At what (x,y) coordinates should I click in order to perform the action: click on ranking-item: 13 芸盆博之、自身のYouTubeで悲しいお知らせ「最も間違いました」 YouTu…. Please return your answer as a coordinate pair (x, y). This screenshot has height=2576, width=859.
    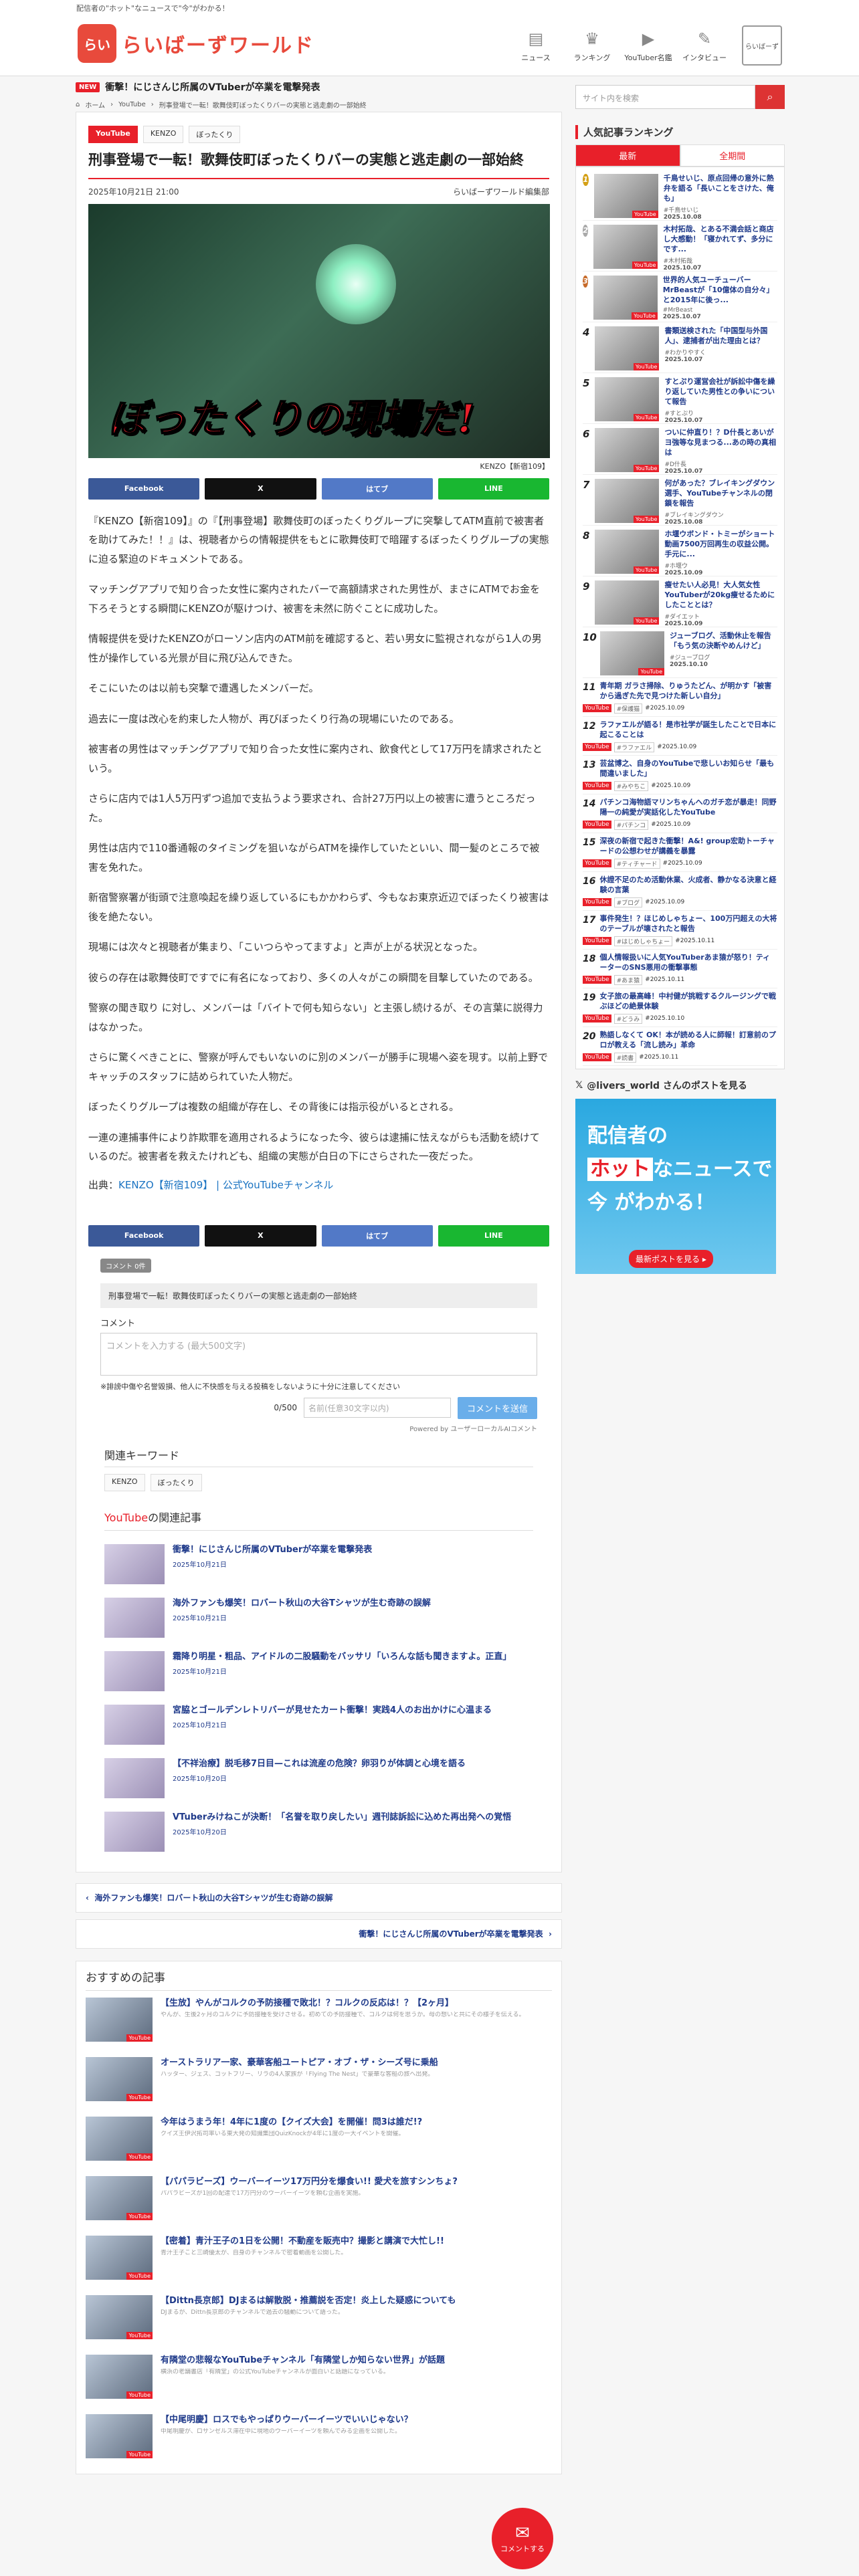
    Looking at the image, I should click on (680, 775).